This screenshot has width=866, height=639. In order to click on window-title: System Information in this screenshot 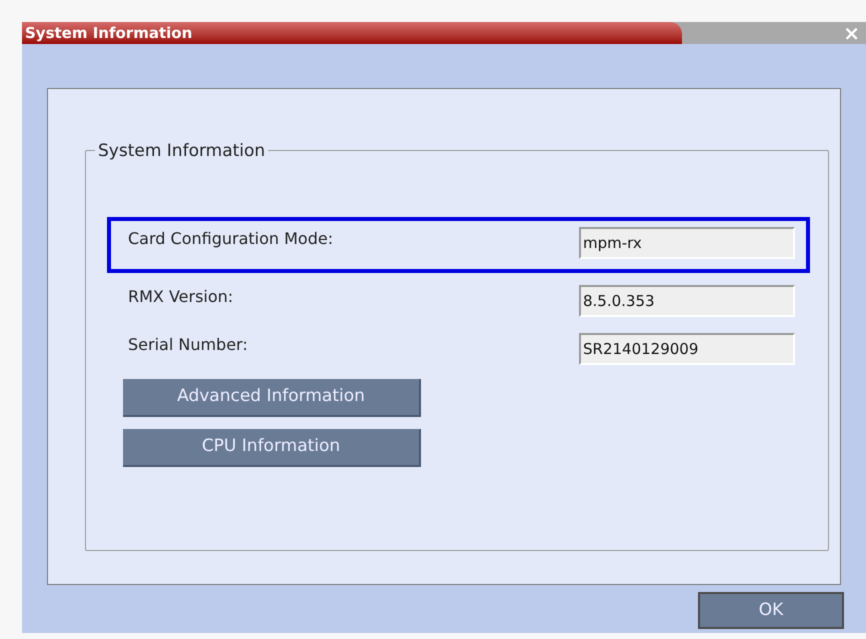, I will do `click(108, 33)`.